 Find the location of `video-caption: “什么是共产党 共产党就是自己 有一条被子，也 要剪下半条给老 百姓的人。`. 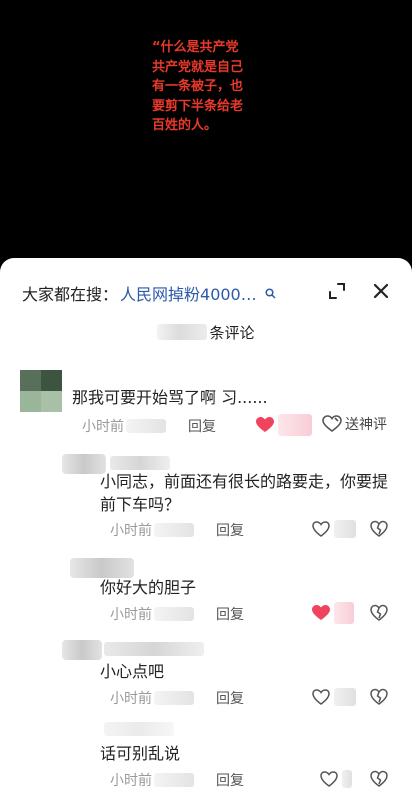

video-caption: “什么是共产党 共产党就是自己 有一条被子，也 要剪下半条给老 百姓的人。 is located at coordinates (198, 86).